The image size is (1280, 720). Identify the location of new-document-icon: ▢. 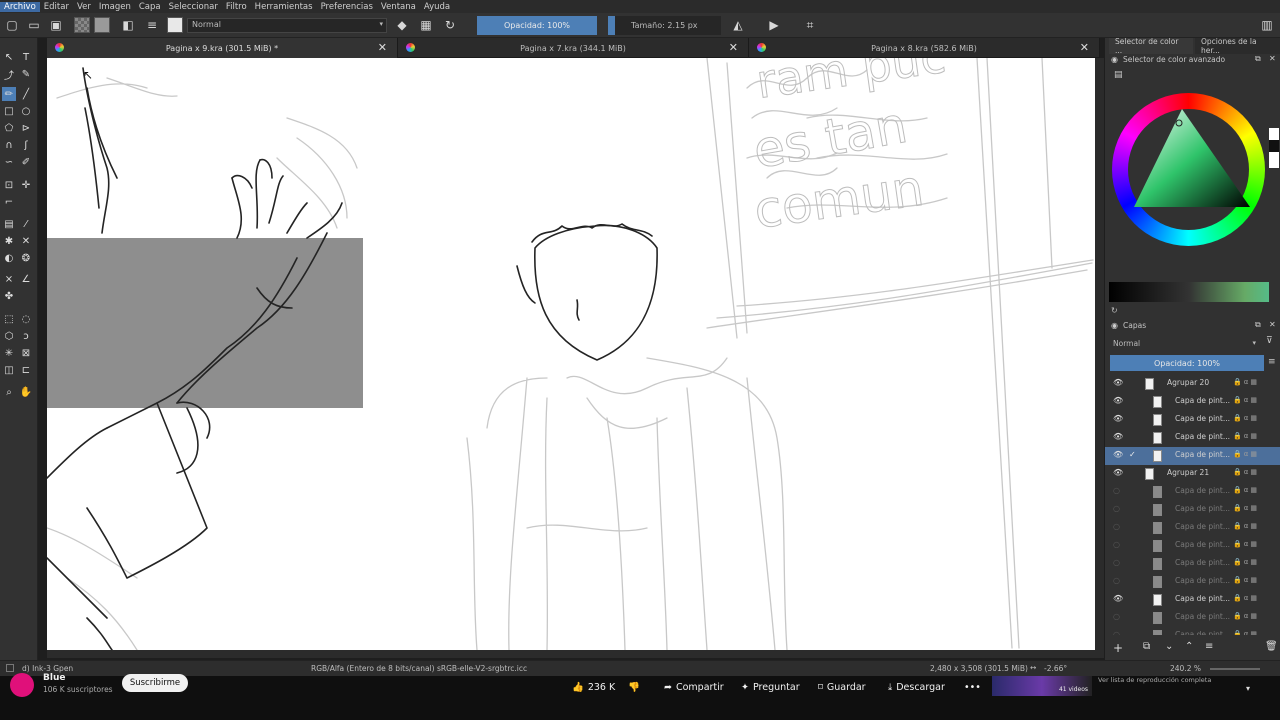
(12, 25).